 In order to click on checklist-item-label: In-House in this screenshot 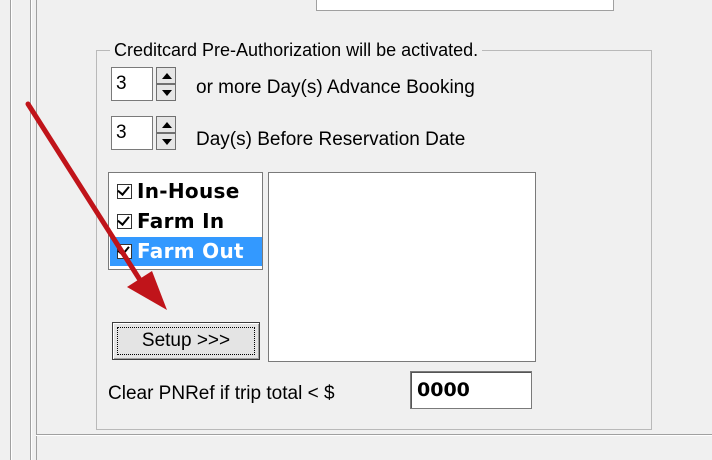, I will do `click(188, 191)`.